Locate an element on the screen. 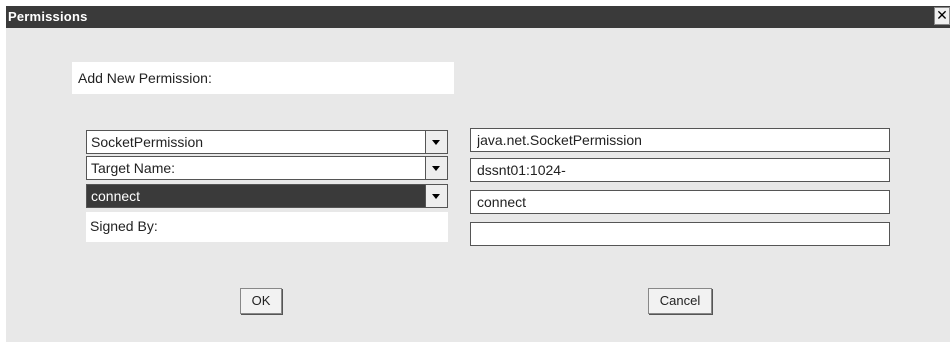 This screenshot has width=952, height=346. signed-by-field is located at coordinates (680, 234).